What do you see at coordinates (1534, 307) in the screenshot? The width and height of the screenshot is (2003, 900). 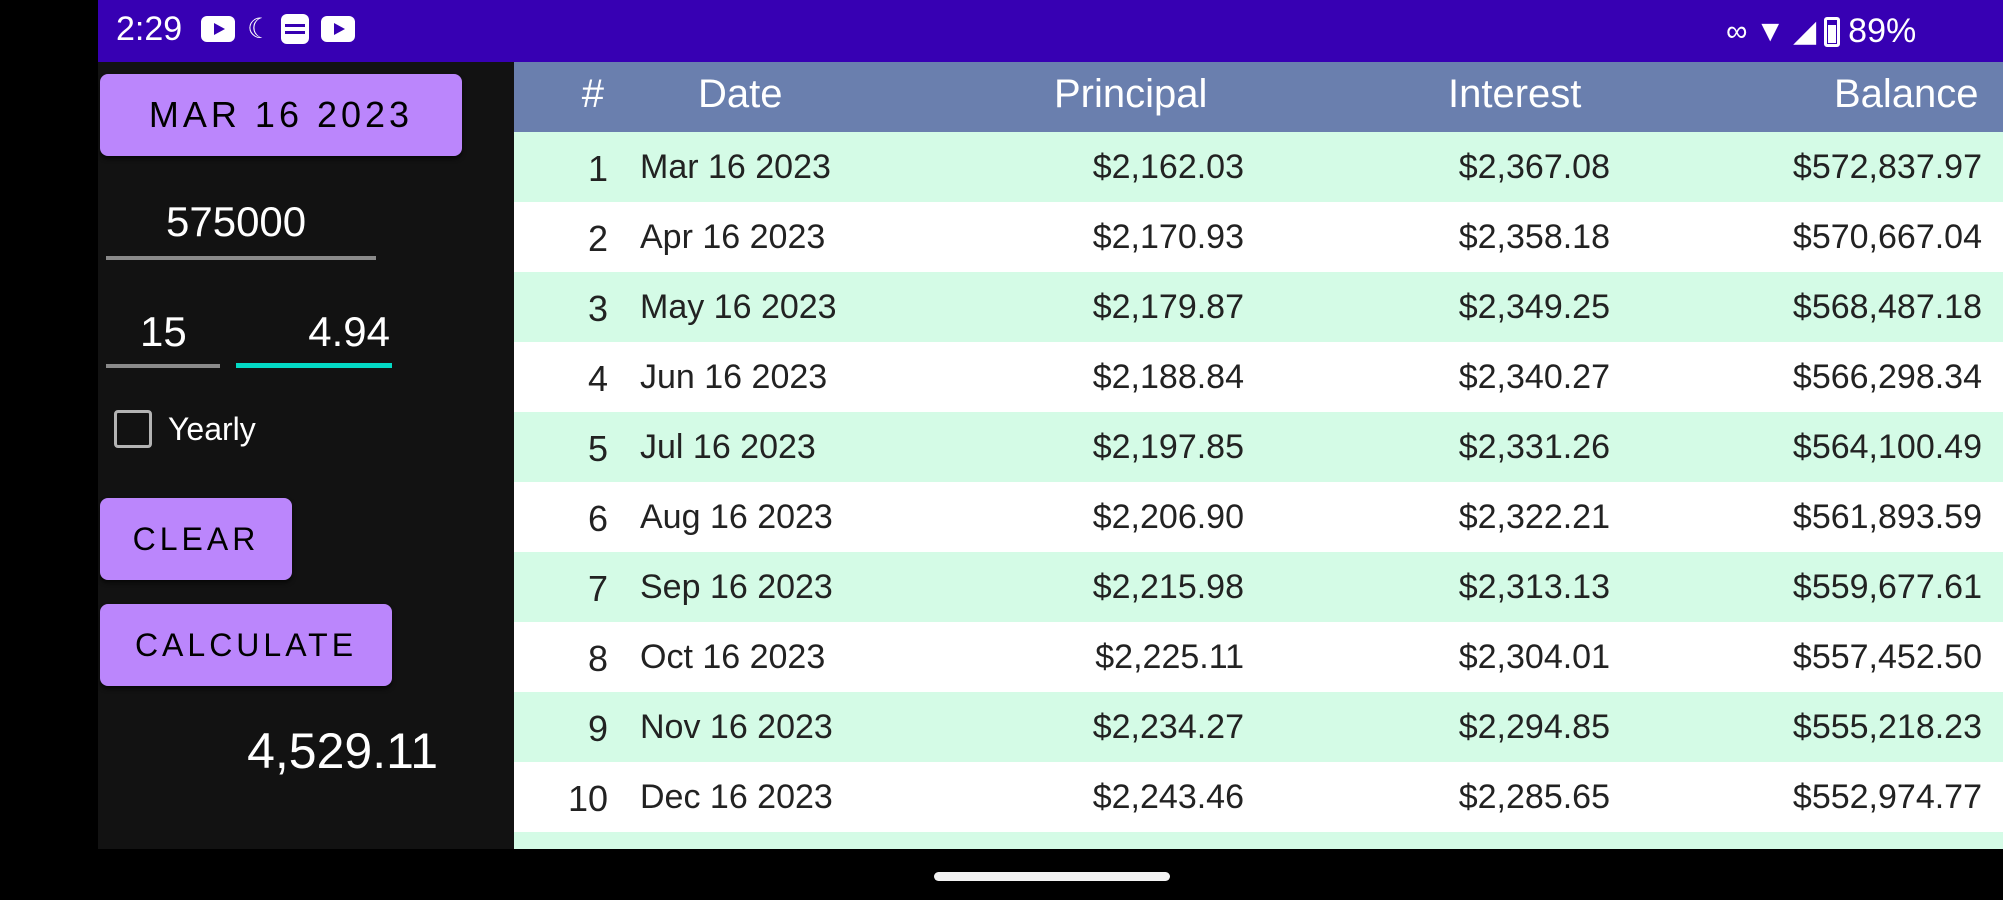 I see `cell-interest: $2,349.25` at bounding box center [1534, 307].